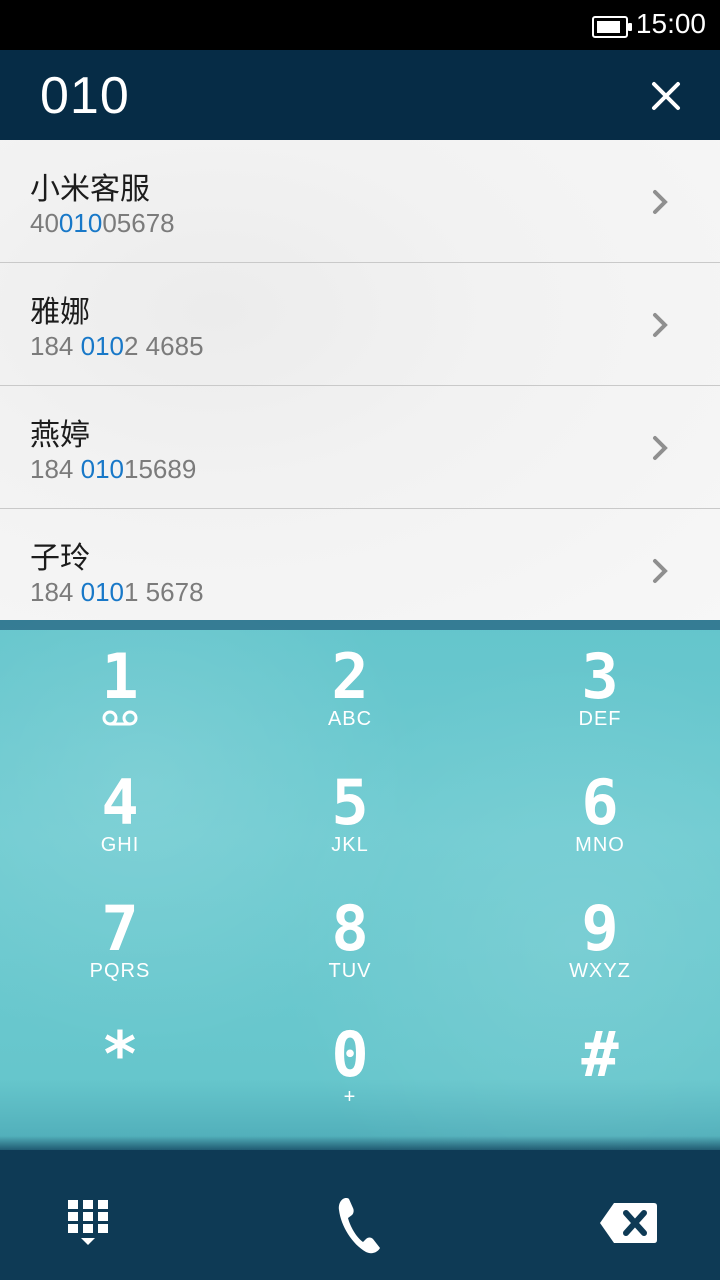 This screenshot has height=1280, width=720. I want to click on bottom-action-bar, so click(360, 1208).